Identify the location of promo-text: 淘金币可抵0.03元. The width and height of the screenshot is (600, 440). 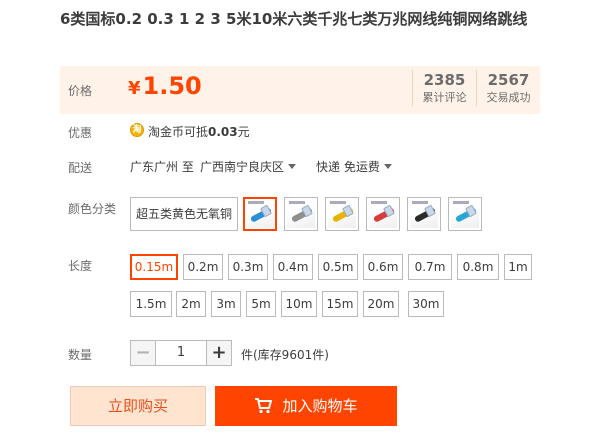
(199, 131).